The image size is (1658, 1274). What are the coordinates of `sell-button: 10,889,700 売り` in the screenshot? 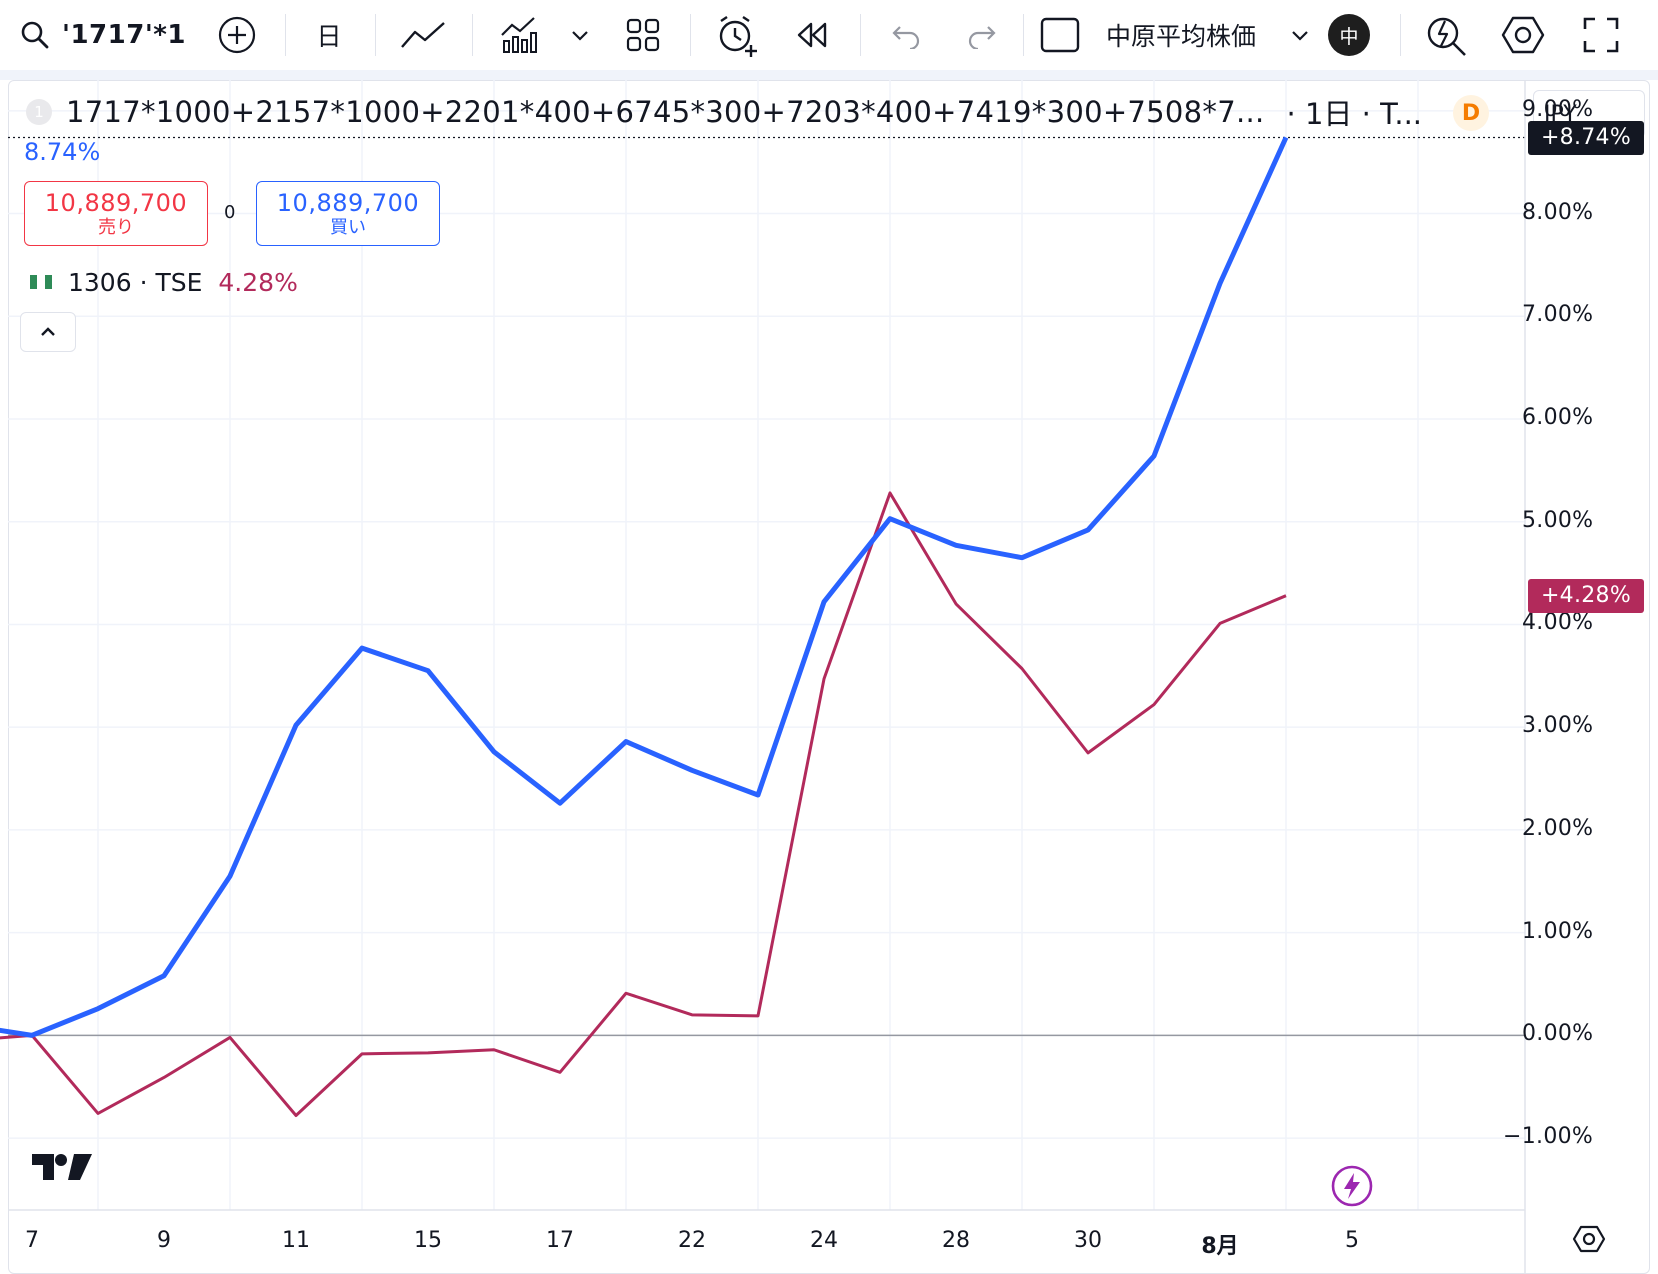 It's located at (116, 213).